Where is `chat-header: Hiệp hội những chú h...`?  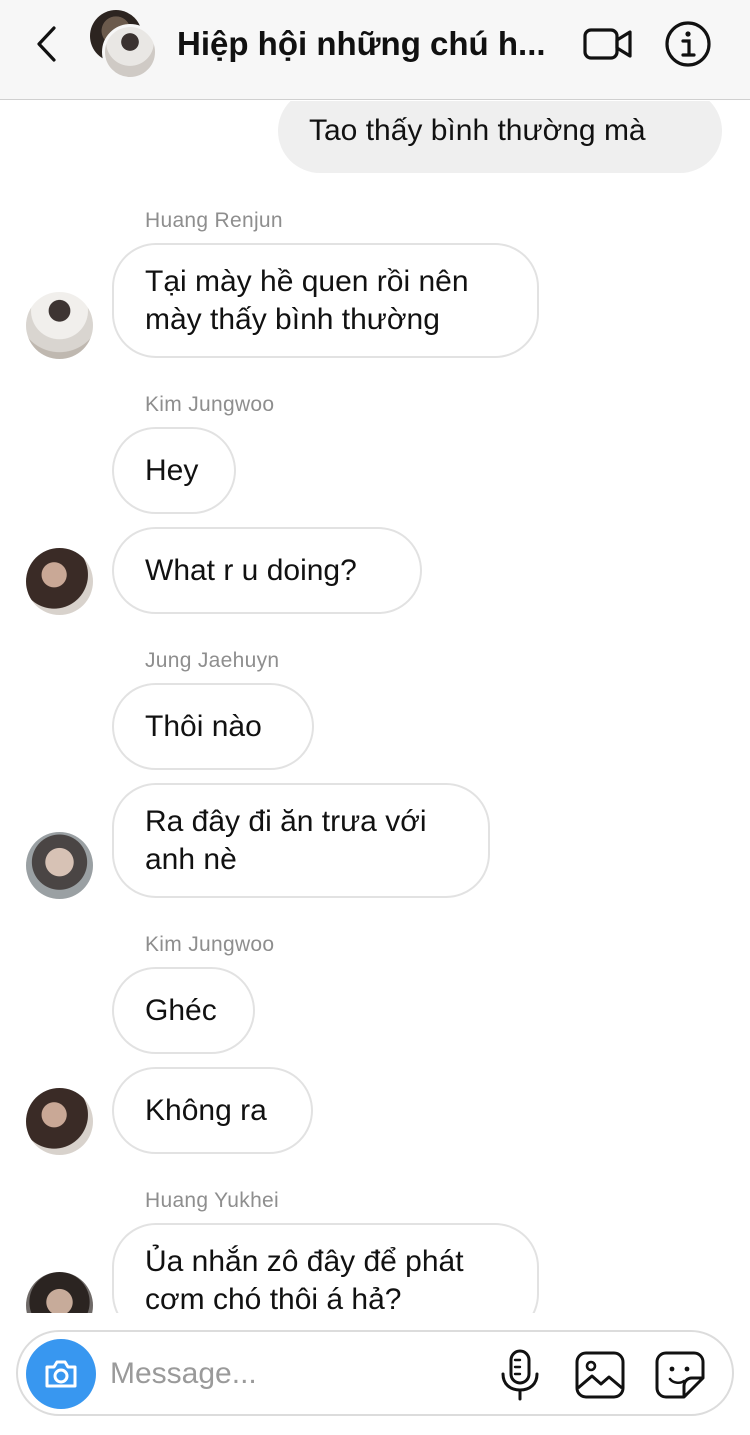 chat-header: Hiệp hội những chú h... is located at coordinates (375, 50).